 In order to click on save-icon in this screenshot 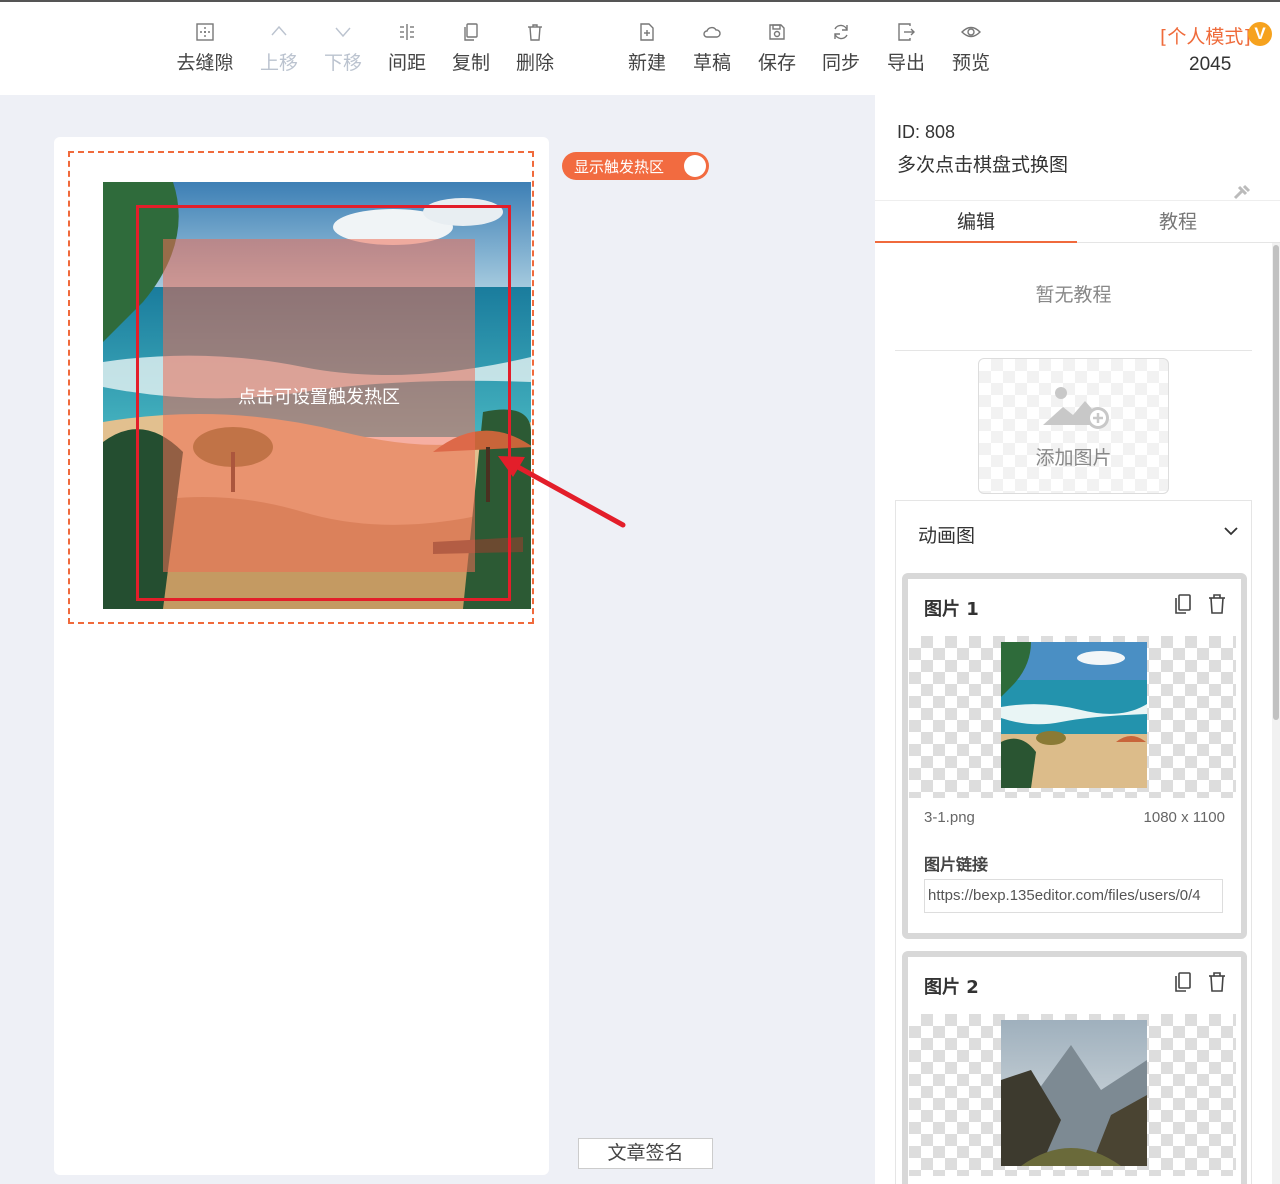, I will do `click(777, 32)`.